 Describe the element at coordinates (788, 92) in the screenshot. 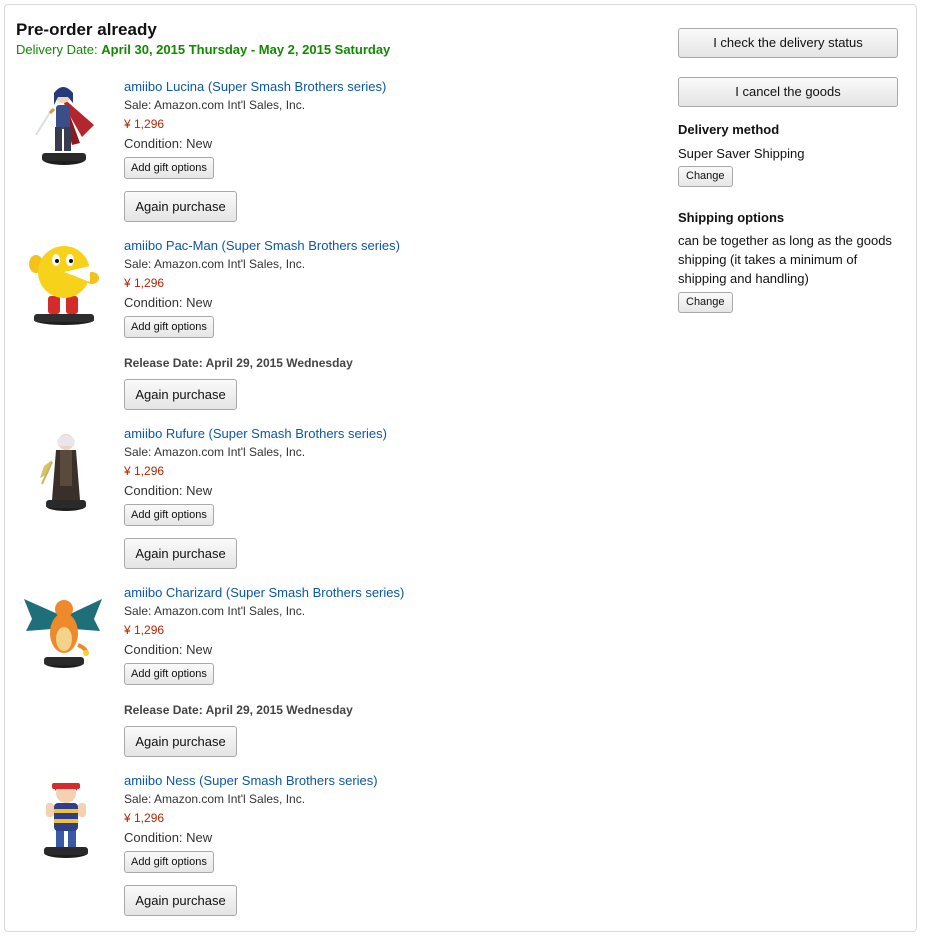

I see `cancel-goods-button: I cancel the goods` at that location.